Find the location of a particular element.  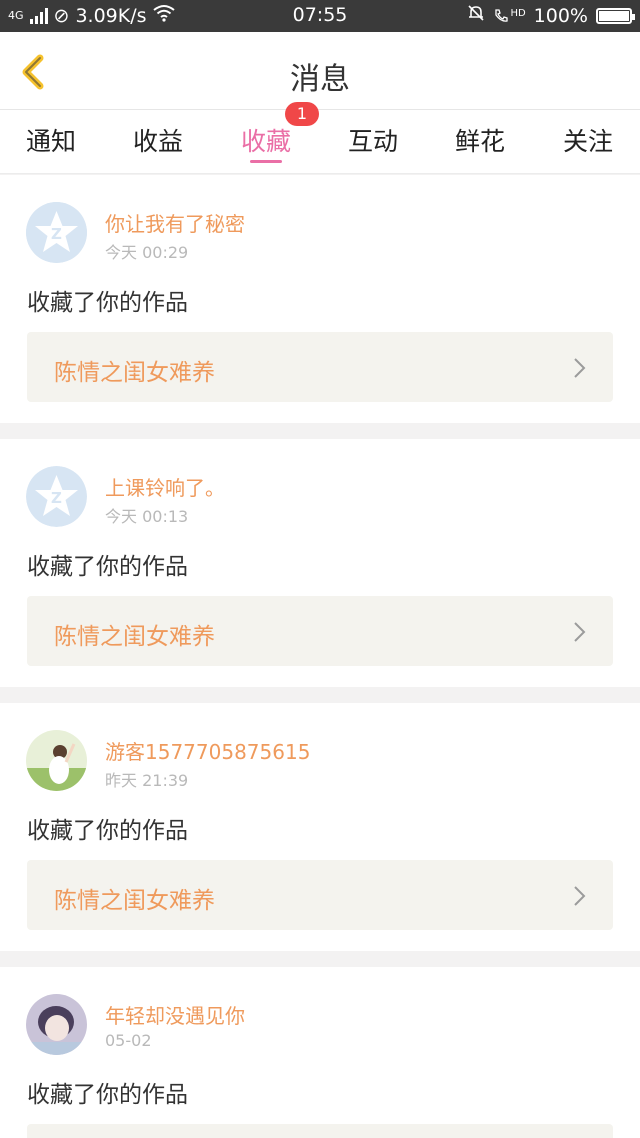

battery-percent: 100% is located at coordinates (560, 15).